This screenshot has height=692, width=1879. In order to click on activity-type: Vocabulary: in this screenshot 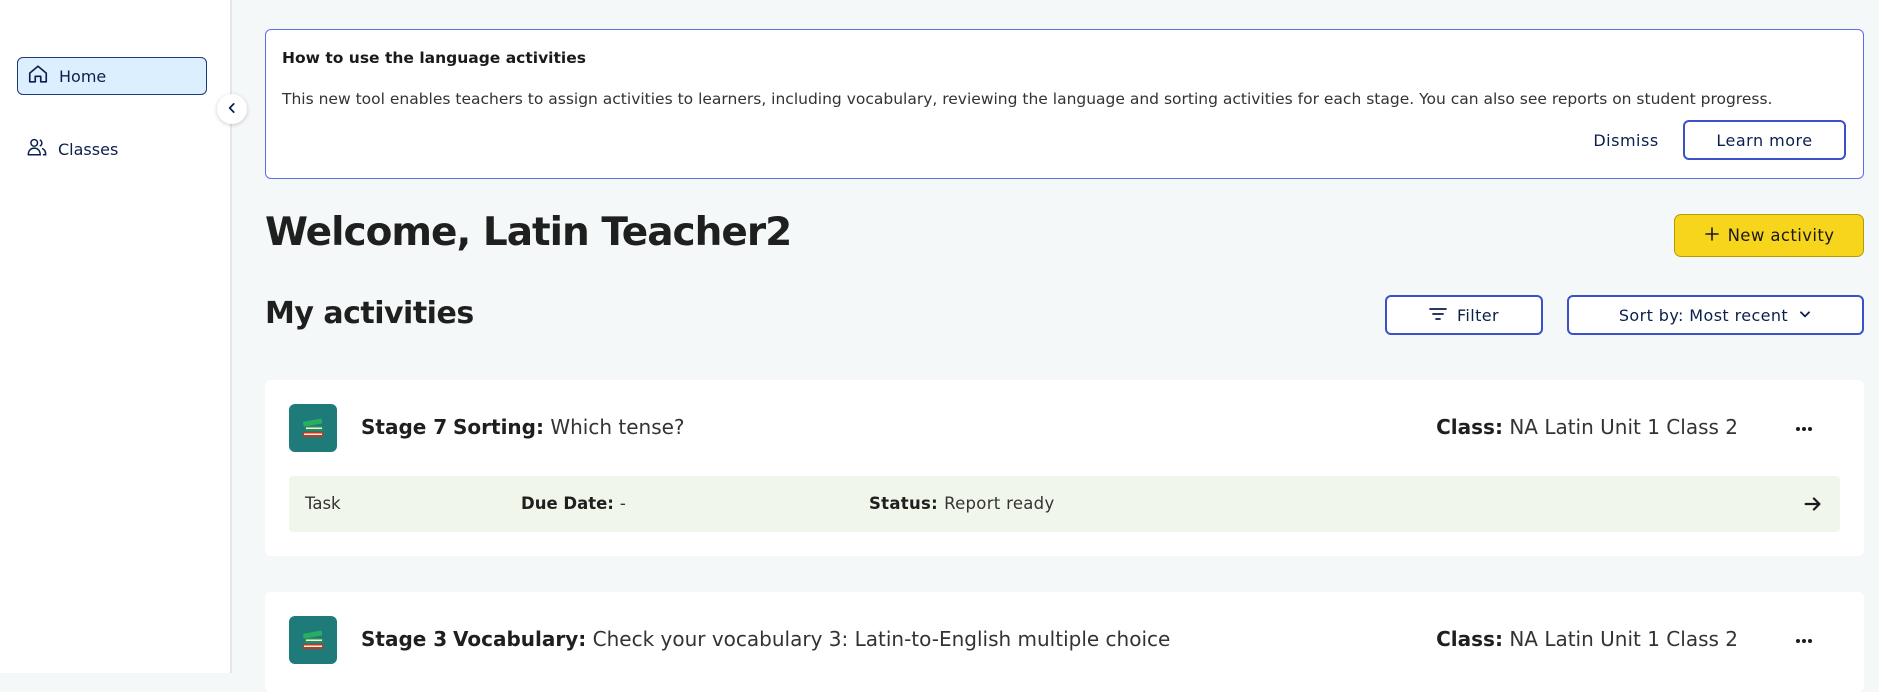, I will do `click(520, 639)`.